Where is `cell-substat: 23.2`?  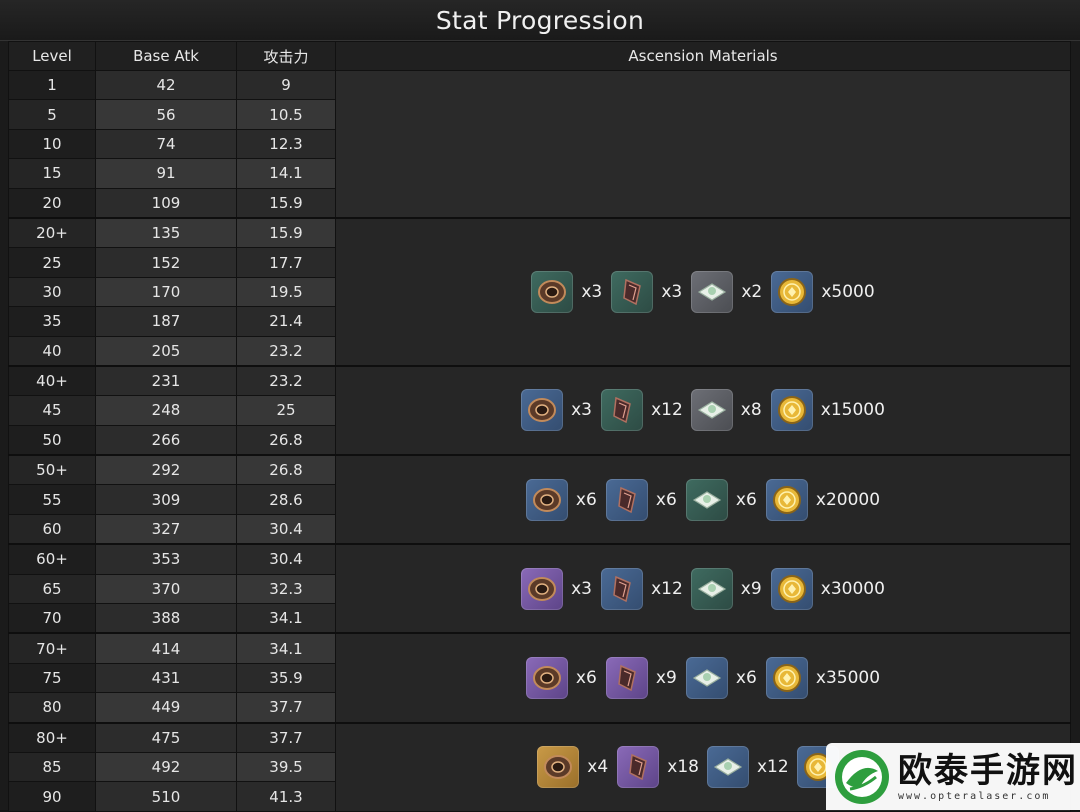
cell-substat: 23.2 is located at coordinates (286, 351).